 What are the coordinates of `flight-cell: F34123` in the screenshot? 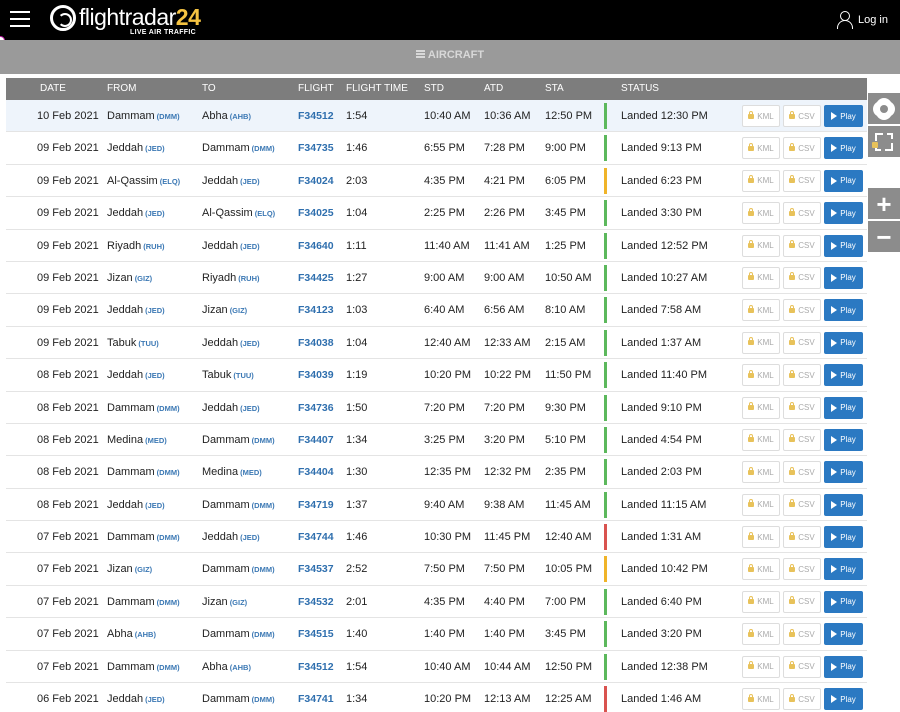 It's located at (316, 310).